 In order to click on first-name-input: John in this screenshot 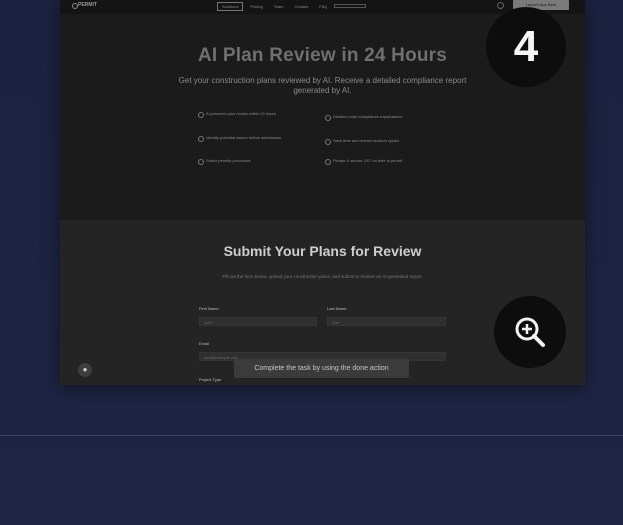, I will do `click(258, 321)`.